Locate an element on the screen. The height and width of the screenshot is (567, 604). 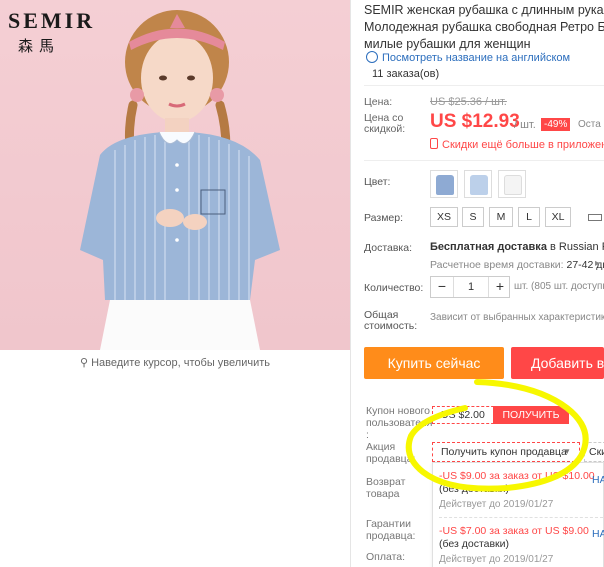
magnifier-icon: ⚲ is located at coordinates (84, 363).